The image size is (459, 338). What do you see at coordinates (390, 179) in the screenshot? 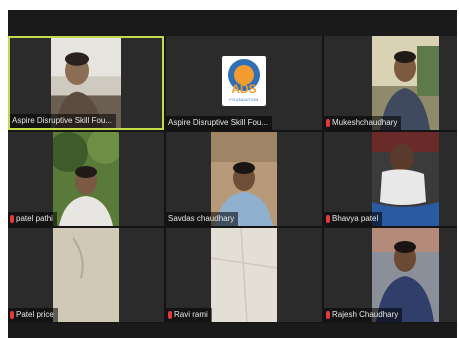
I see `participant-tile: Bhavya patel` at bounding box center [390, 179].